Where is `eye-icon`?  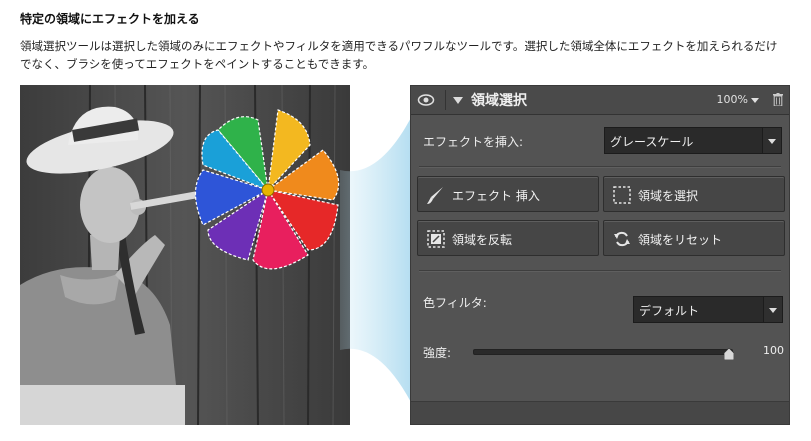
eye-icon is located at coordinates (426, 100).